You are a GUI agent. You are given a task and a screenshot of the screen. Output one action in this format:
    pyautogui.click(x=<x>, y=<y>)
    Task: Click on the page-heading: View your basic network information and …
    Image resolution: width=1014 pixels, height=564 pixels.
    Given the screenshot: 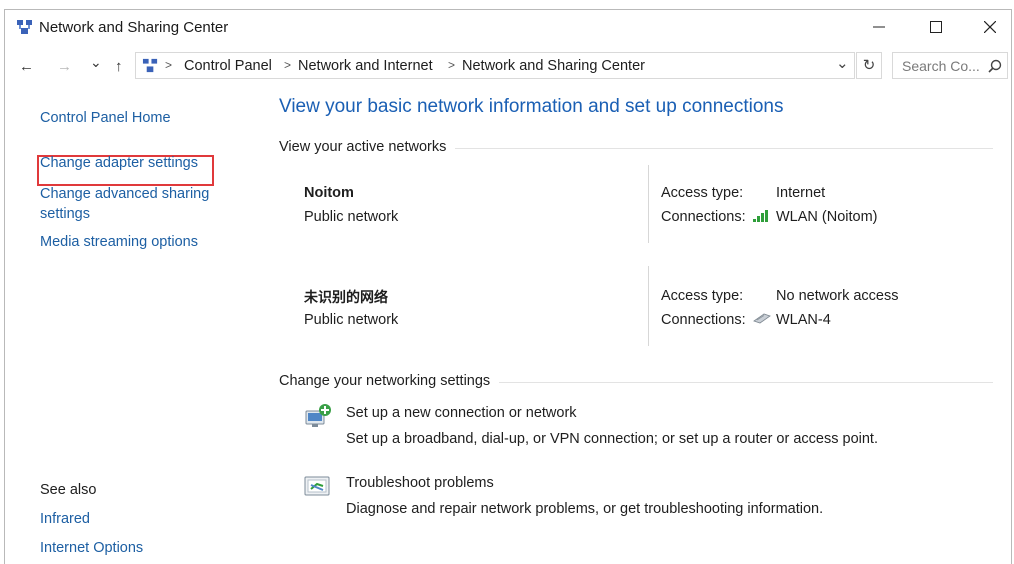 What is the action you would take?
    pyautogui.click(x=531, y=106)
    